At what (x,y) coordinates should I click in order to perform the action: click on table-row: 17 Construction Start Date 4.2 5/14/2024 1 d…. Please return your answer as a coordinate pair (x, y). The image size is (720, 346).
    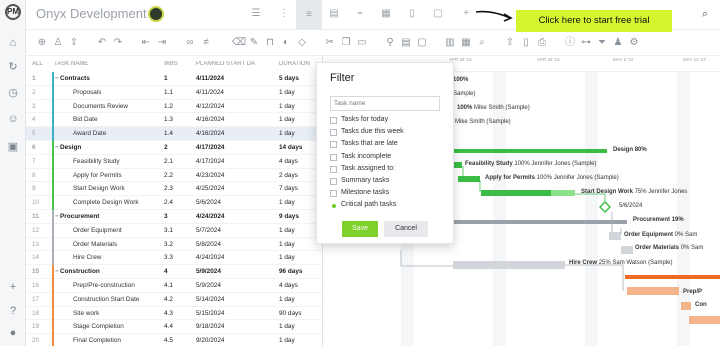
    Looking at the image, I should click on (174, 299).